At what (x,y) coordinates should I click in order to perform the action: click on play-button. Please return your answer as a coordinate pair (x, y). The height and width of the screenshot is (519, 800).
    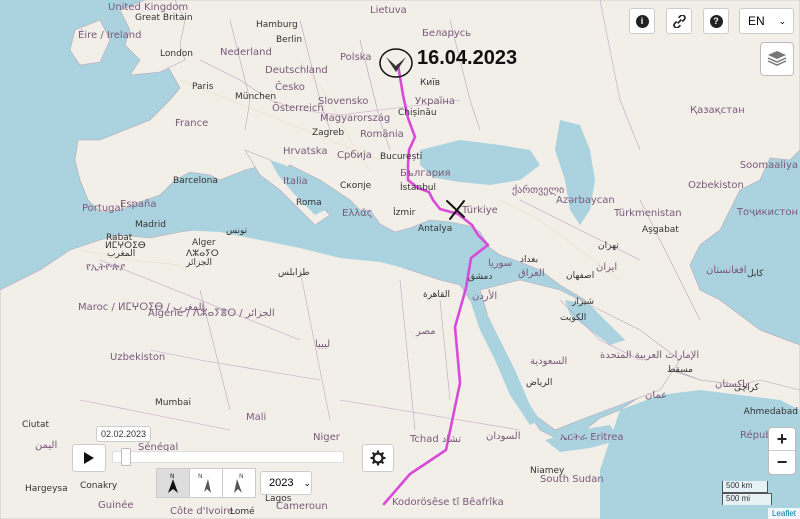
    Looking at the image, I should click on (89, 458).